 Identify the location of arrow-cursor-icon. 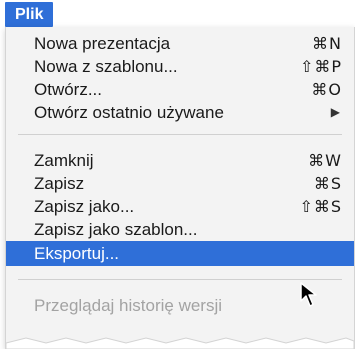
(308, 294).